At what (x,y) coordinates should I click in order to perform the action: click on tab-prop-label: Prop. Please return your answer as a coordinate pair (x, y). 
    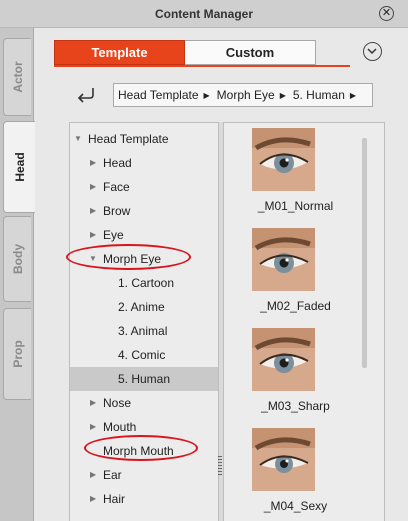
    Looking at the image, I should click on (17, 354).